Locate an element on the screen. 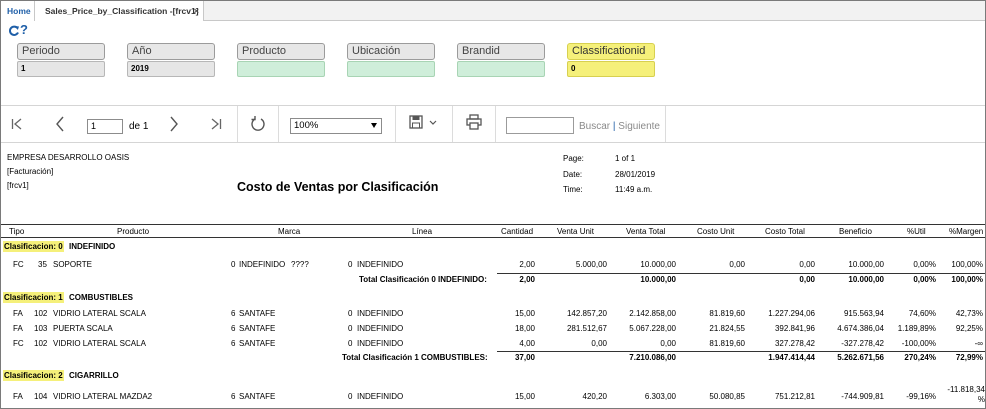  zoom-value: 100% is located at coordinates (306, 125).